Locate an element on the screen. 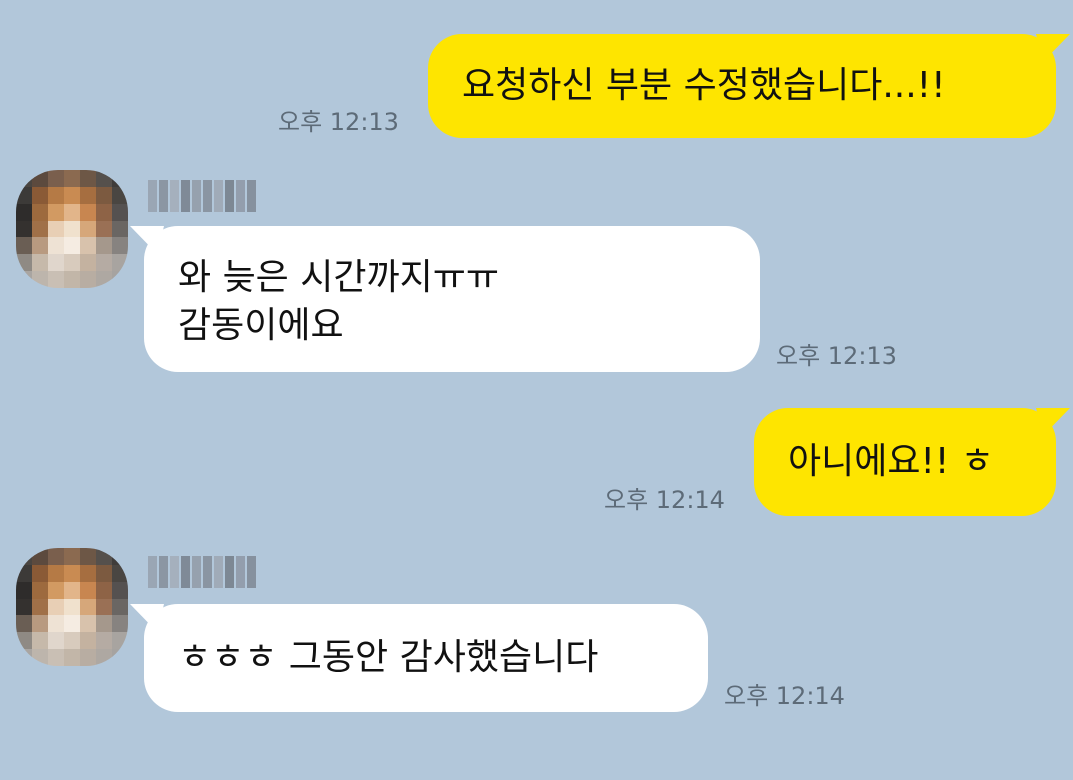  message-line: 와 늦은 시간까지ㅠㅠ is located at coordinates (338, 277).